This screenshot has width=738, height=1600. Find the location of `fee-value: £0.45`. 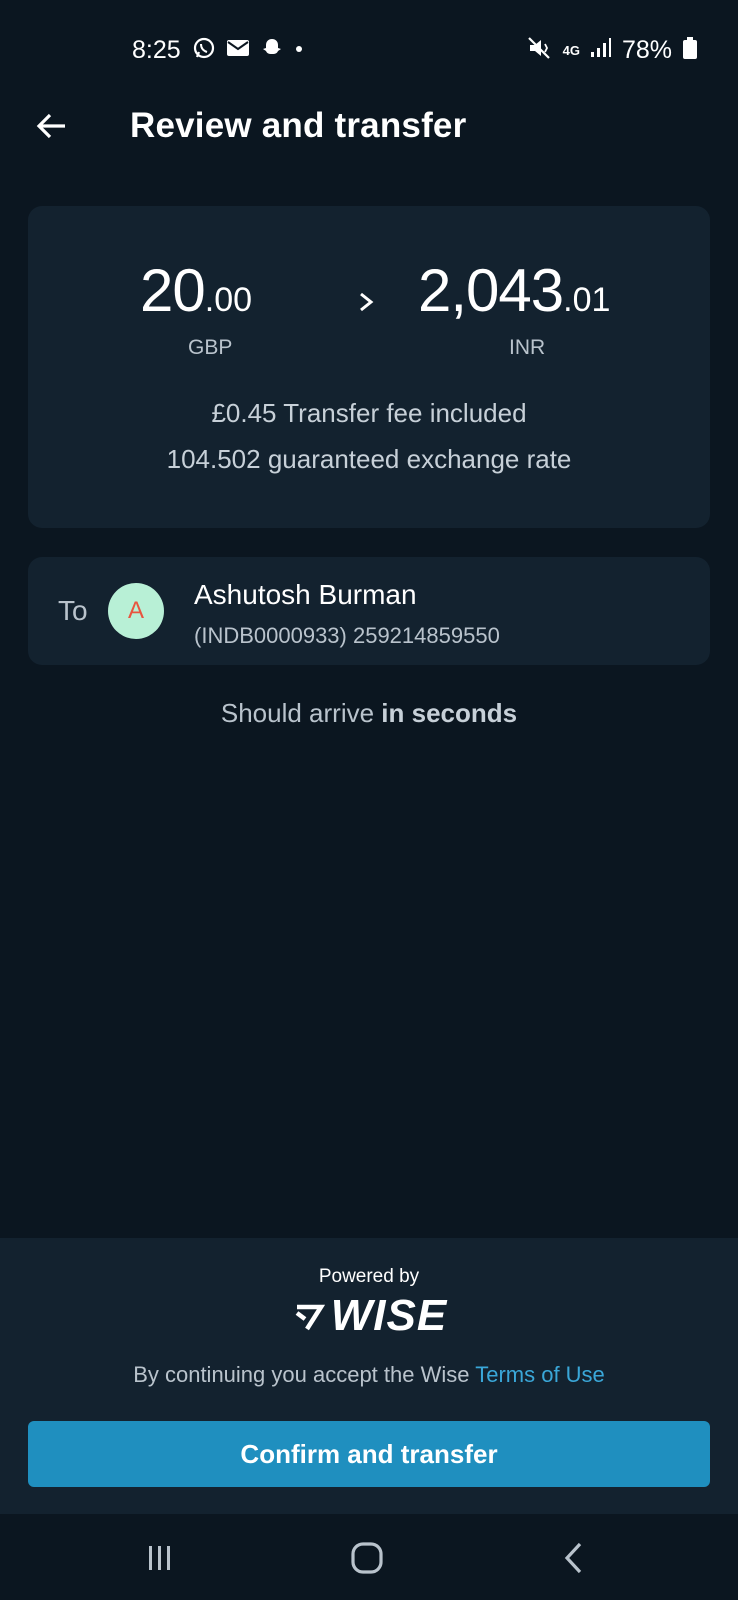

fee-value: £0.45 is located at coordinates (244, 413).